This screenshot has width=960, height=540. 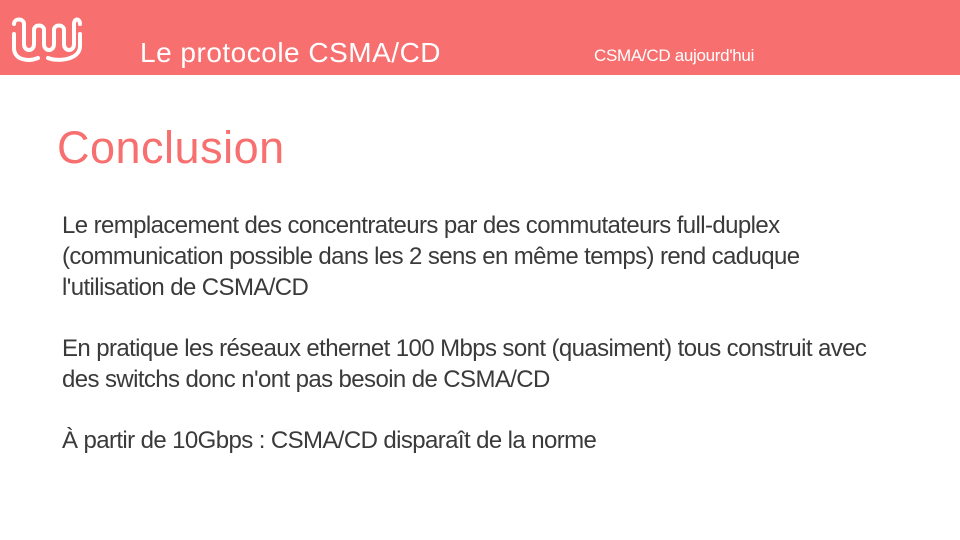 I want to click on slide-title: Conclusion, so click(x=171, y=147).